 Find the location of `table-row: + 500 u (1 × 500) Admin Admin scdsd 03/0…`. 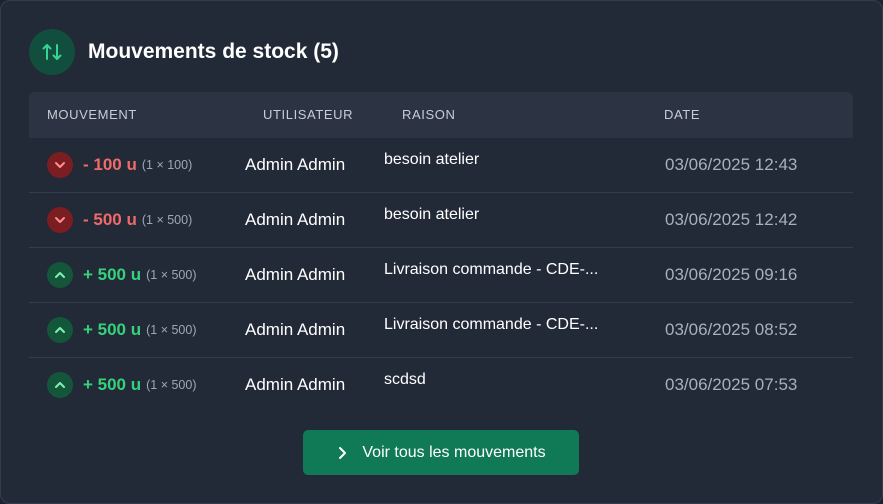

table-row: + 500 u (1 × 500) Admin Admin scdsd 03/0… is located at coordinates (441, 385).